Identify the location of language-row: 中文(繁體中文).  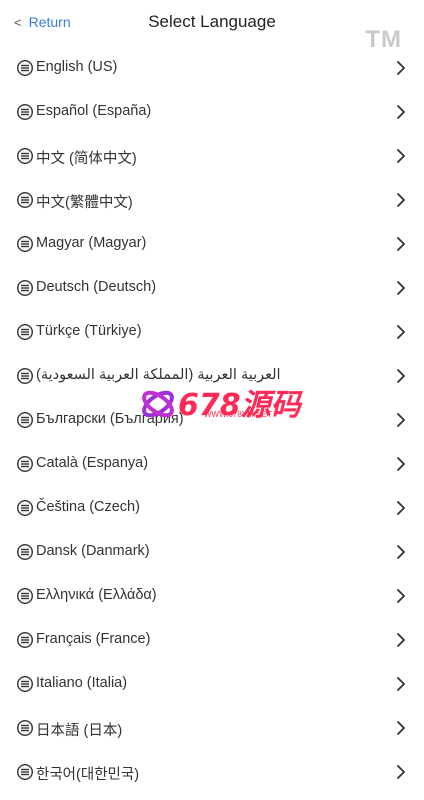
(212, 200).